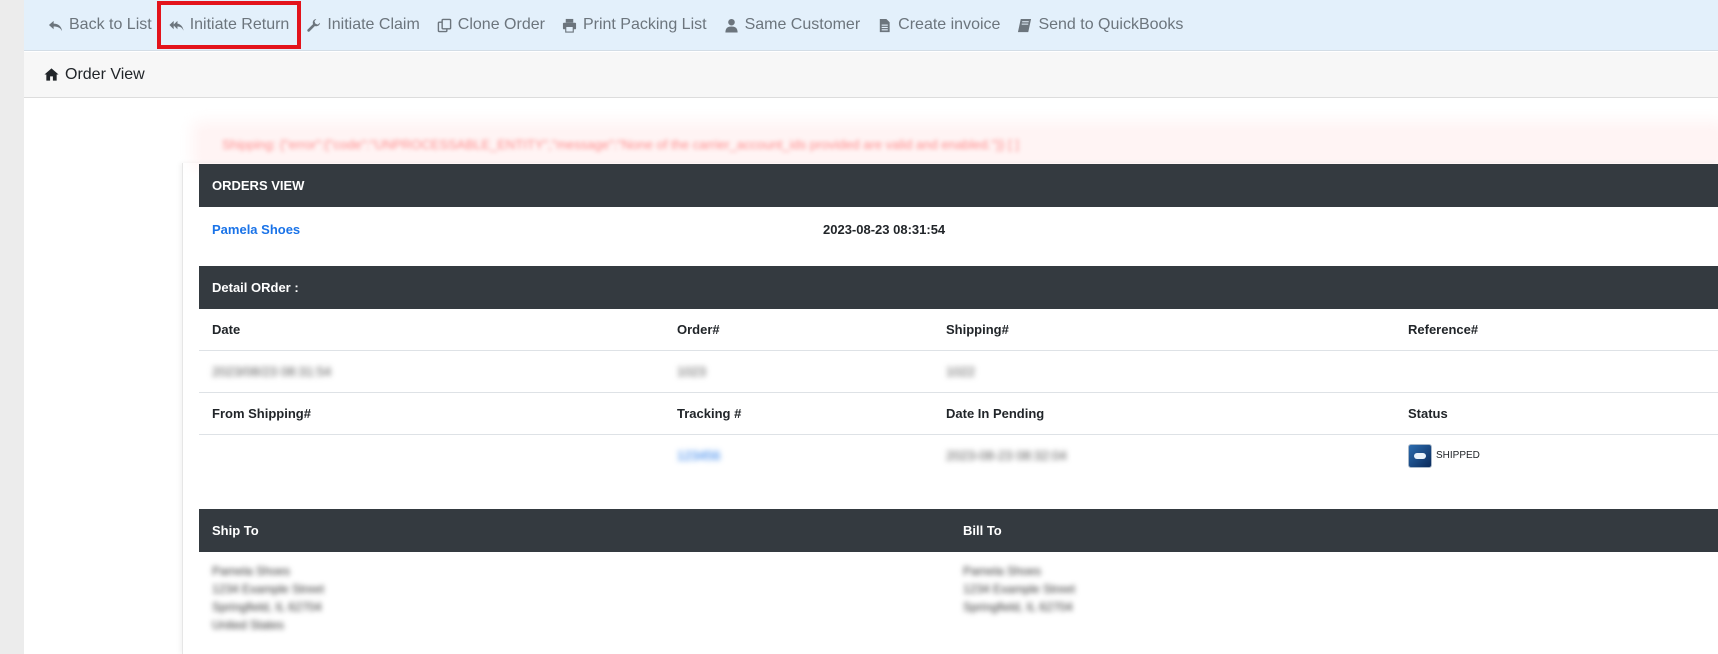  What do you see at coordinates (982, 530) in the screenshot?
I see `bill-to-label: Bill To` at bounding box center [982, 530].